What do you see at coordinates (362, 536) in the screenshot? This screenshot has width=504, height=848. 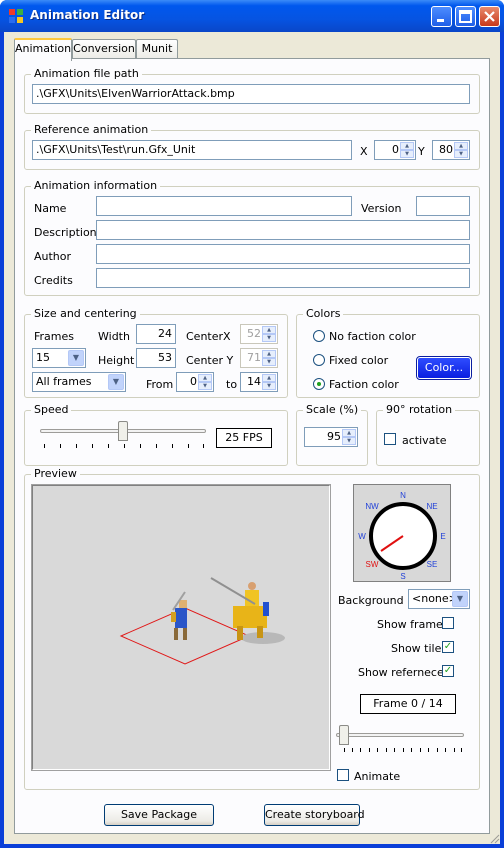 I see `compass-label-w: W` at bounding box center [362, 536].